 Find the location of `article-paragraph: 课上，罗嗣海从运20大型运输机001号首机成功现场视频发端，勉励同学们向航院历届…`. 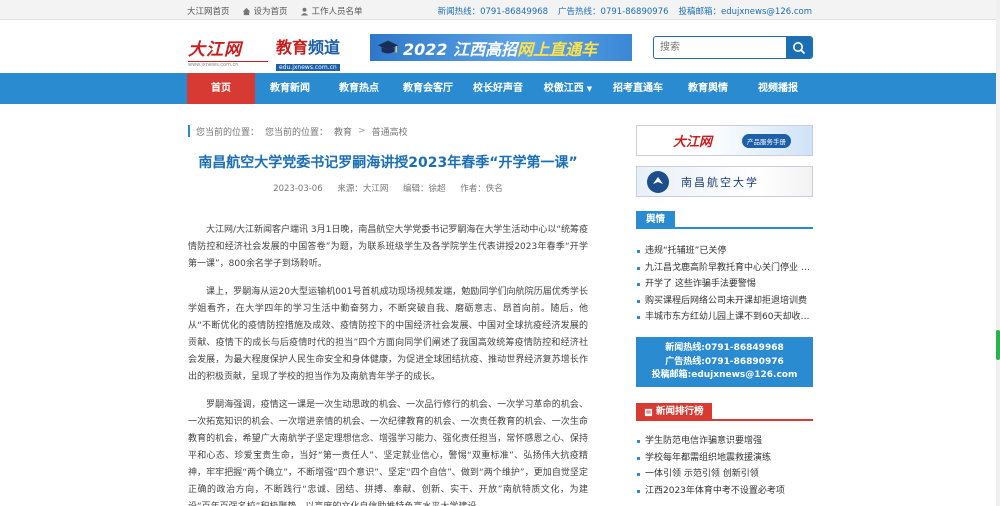

article-paragraph: 课上，罗嗣海从运20大型运输机001号首机成功现场视频发端，勉励同学们向航院历届… is located at coordinates (388, 334).